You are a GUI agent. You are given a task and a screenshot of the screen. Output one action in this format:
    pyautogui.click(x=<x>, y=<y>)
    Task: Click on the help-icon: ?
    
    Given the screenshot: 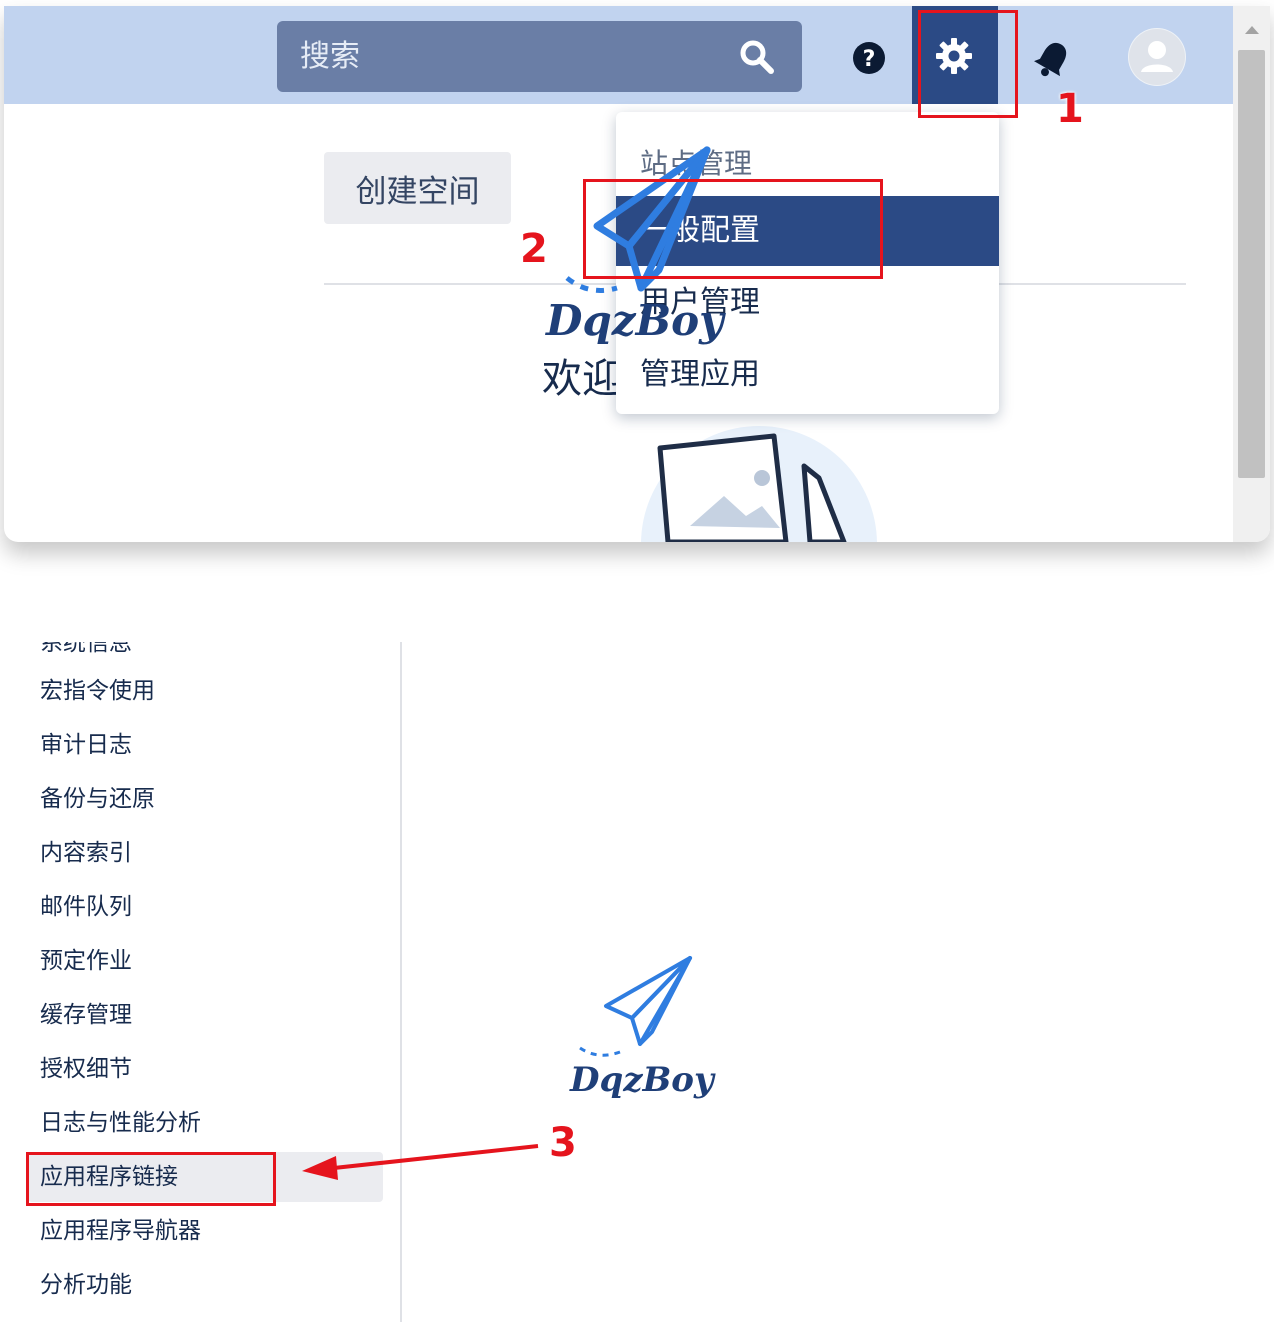 What is the action you would take?
    pyautogui.click(x=869, y=60)
    